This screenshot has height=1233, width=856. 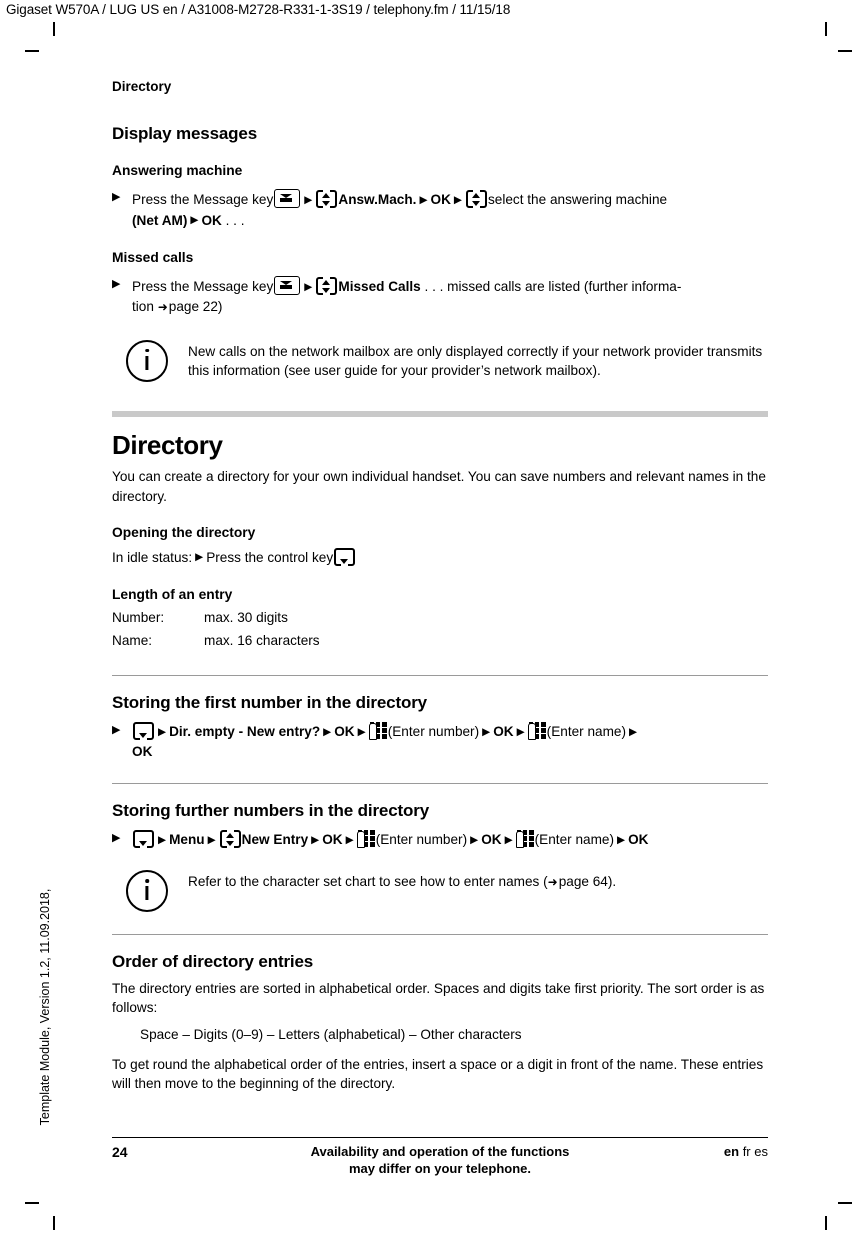 What do you see at coordinates (731, 1151) in the screenshot?
I see `footer-language-current: en` at bounding box center [731, 1151].